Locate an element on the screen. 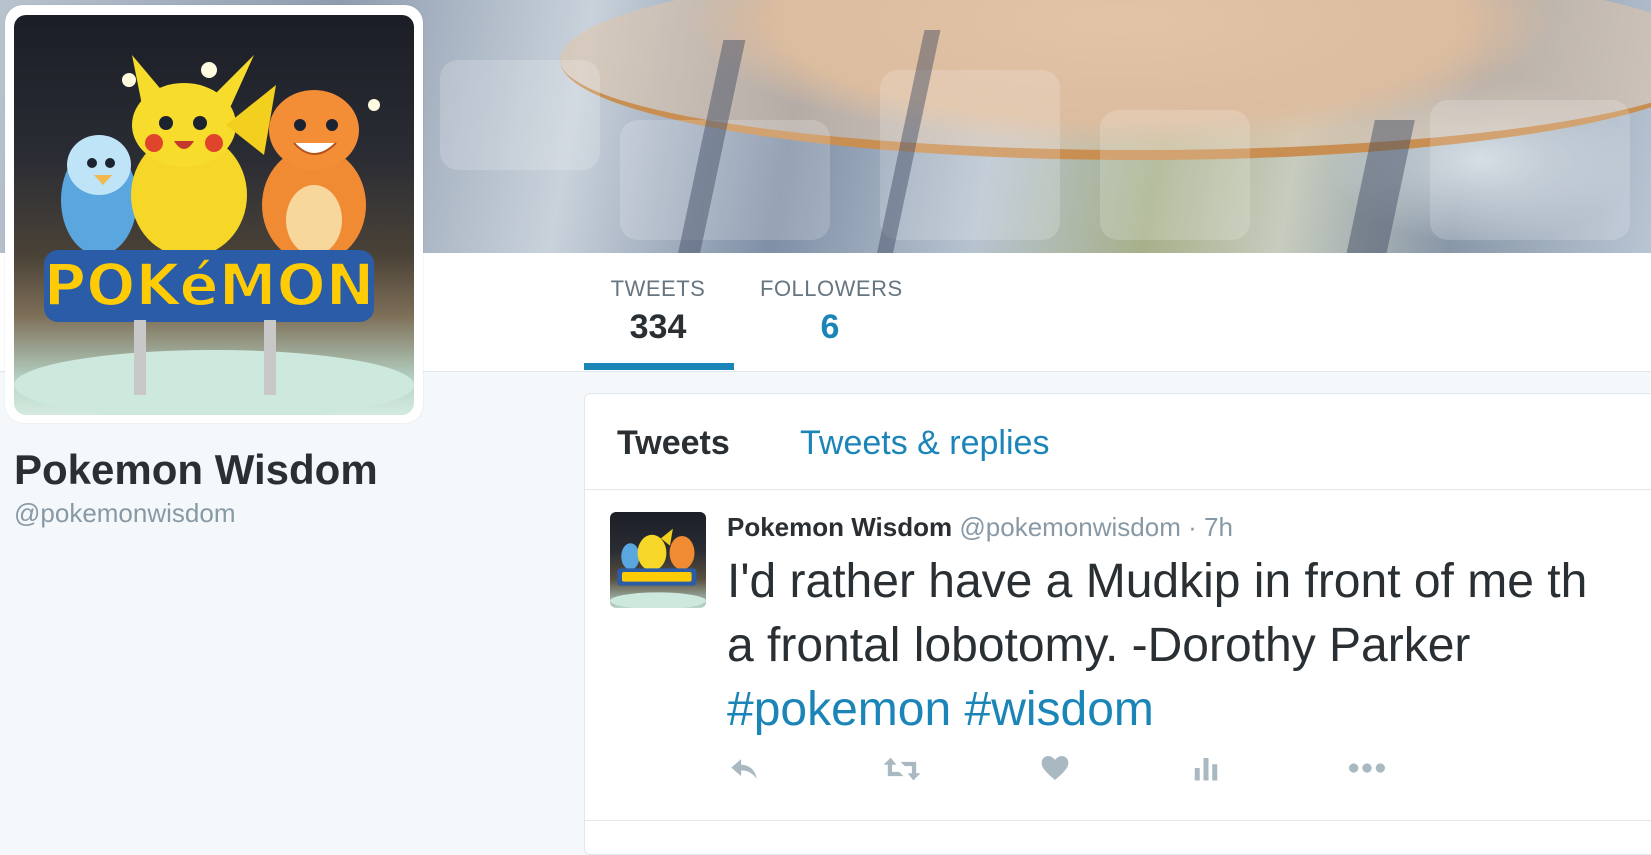 Image resolution: width=1651 pixels, height=855 pixels. tweet-header: Pokemon Wisdom @pokemonwisdom · 7h is located at coordinates (980, 527).